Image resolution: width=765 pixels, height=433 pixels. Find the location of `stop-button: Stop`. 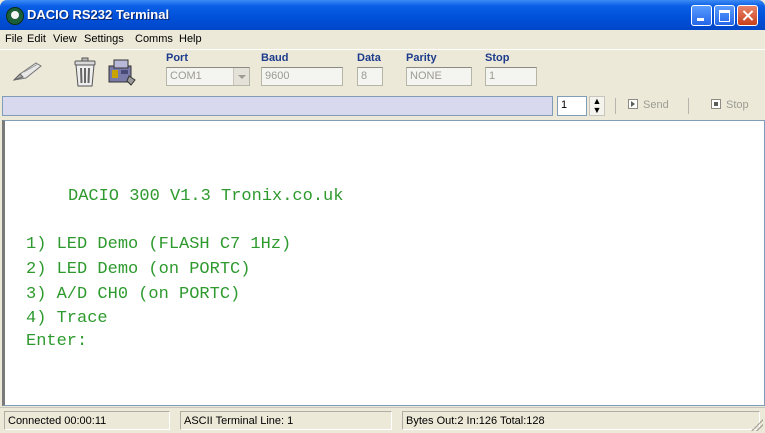

stop-button: Stop is located at coordinates (738, 106).